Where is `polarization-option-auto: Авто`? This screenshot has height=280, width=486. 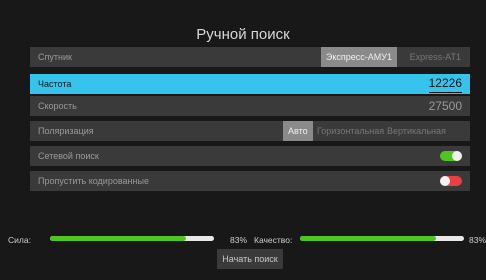
polarization-option-auto: Авто is located at coordinates (298, 131).